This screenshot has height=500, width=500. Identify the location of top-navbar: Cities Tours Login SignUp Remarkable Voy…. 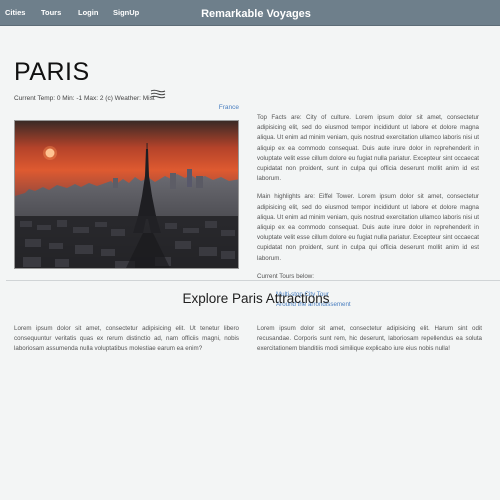
(250, 13).